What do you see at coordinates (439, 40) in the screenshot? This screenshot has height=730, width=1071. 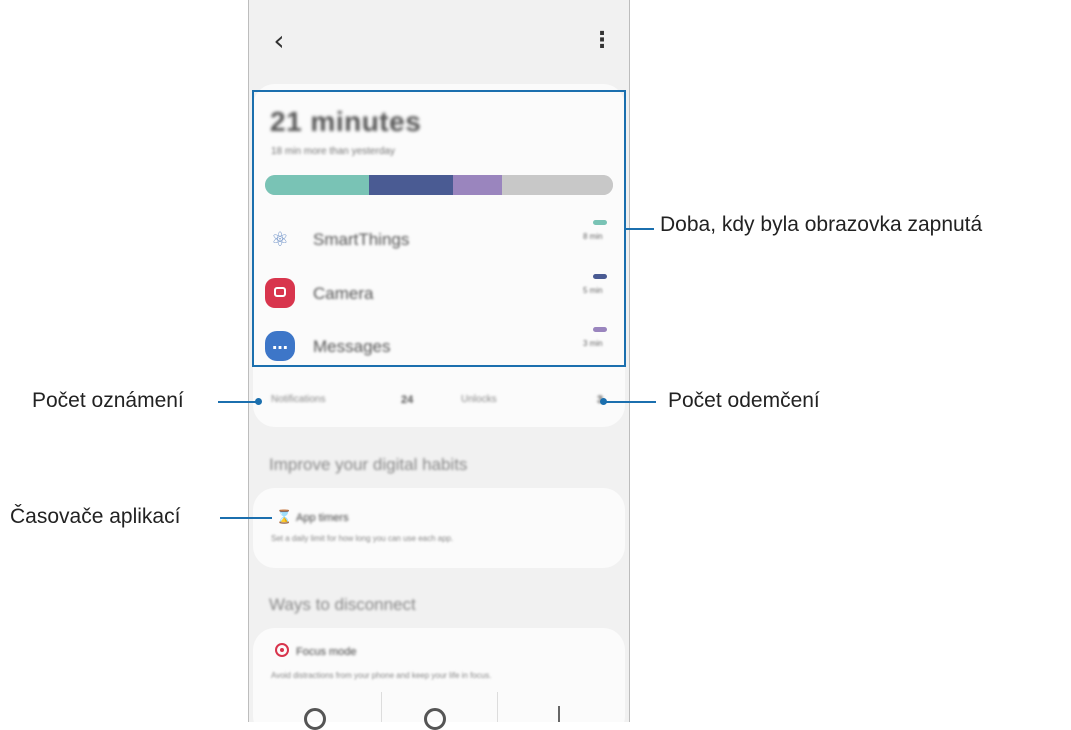 I see `top-bar: ‹ ⋮` at bounding box center [439, 40].